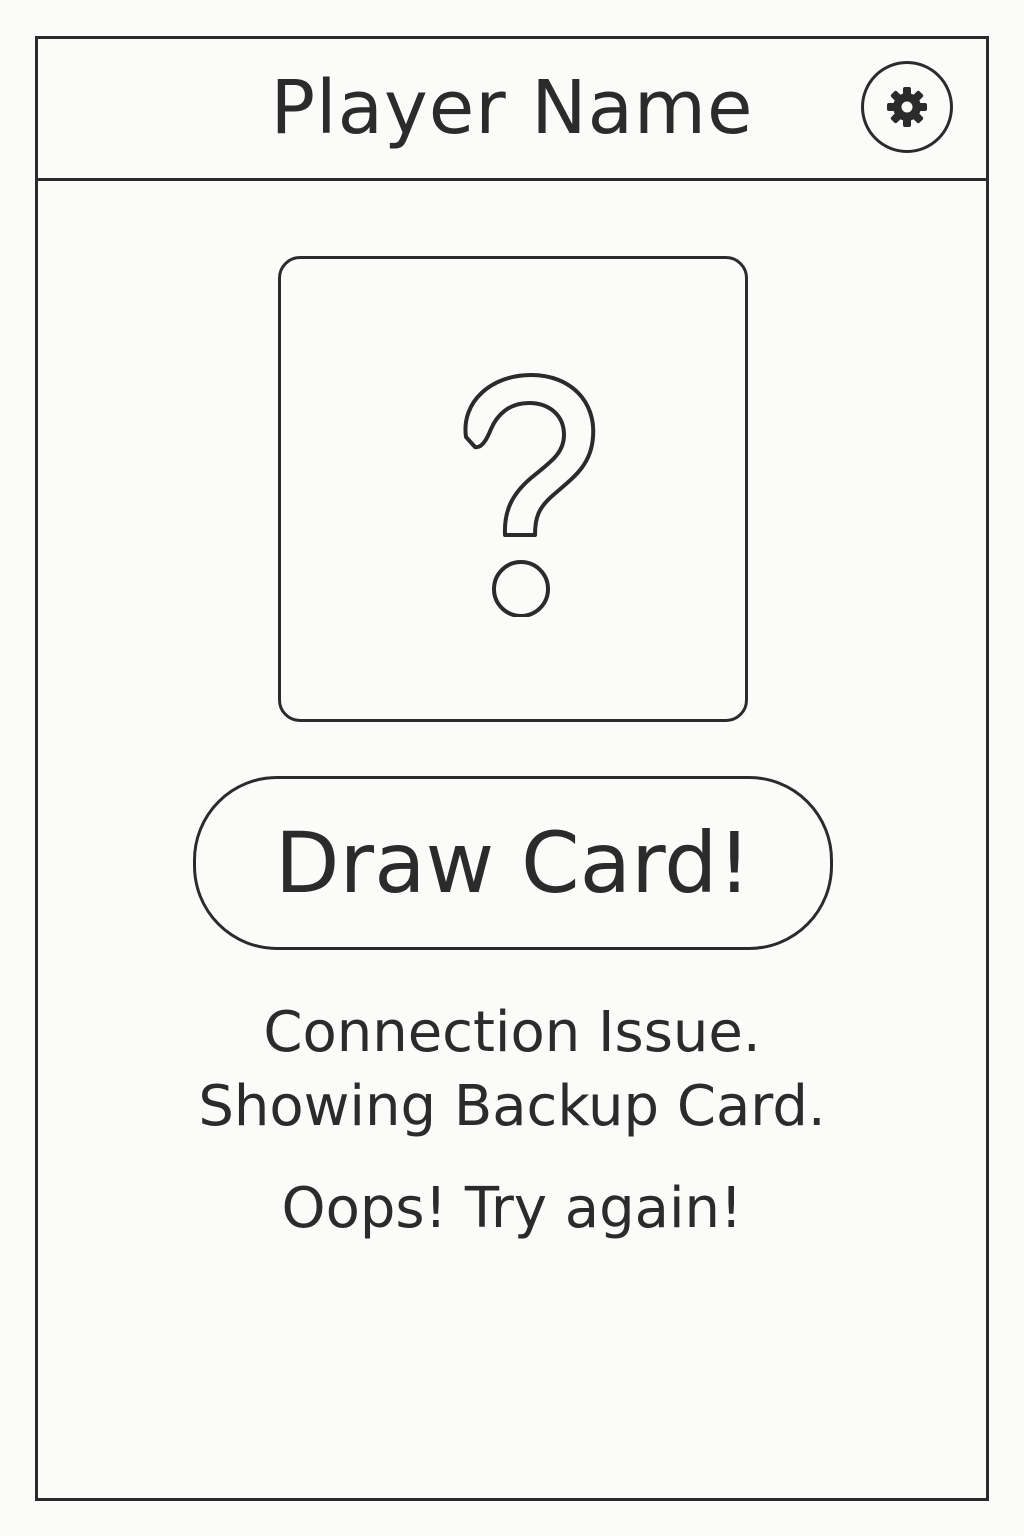 This screenshot has height=1536, width=1024. I want to click on header-bar: Player Name, so click(512, 110).